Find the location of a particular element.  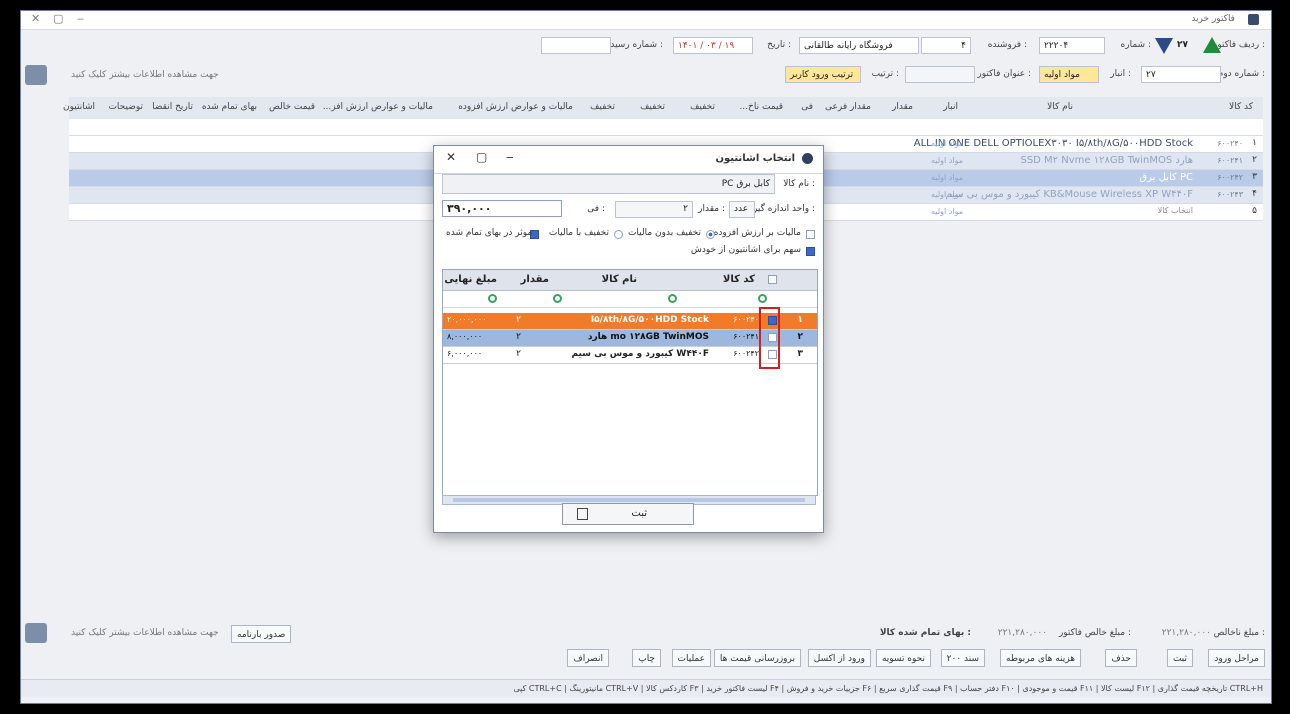

issue-waybill-button: صدور بارنامه is located at coordinates (261, 634).